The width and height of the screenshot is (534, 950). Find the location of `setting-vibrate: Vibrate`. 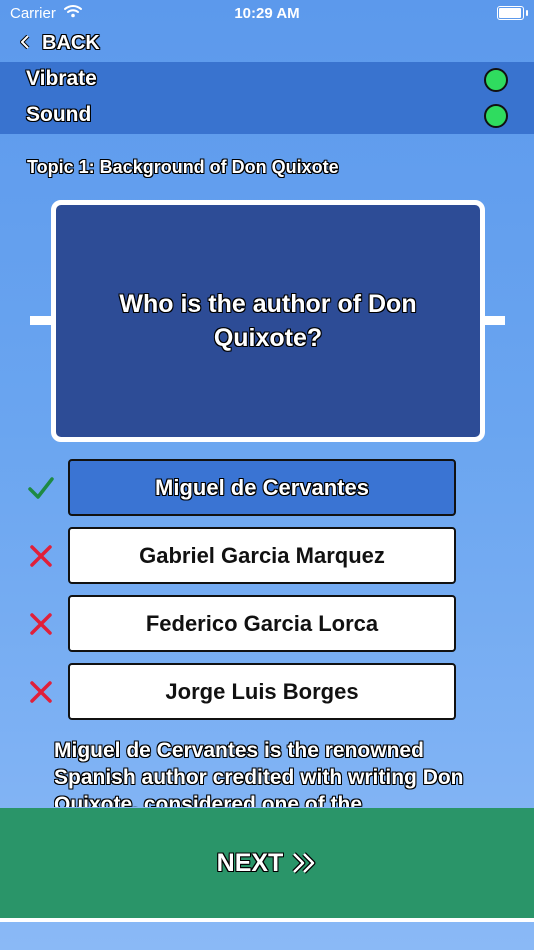

setting-vibrate: Vibrate is located at coordinates (267, 80).